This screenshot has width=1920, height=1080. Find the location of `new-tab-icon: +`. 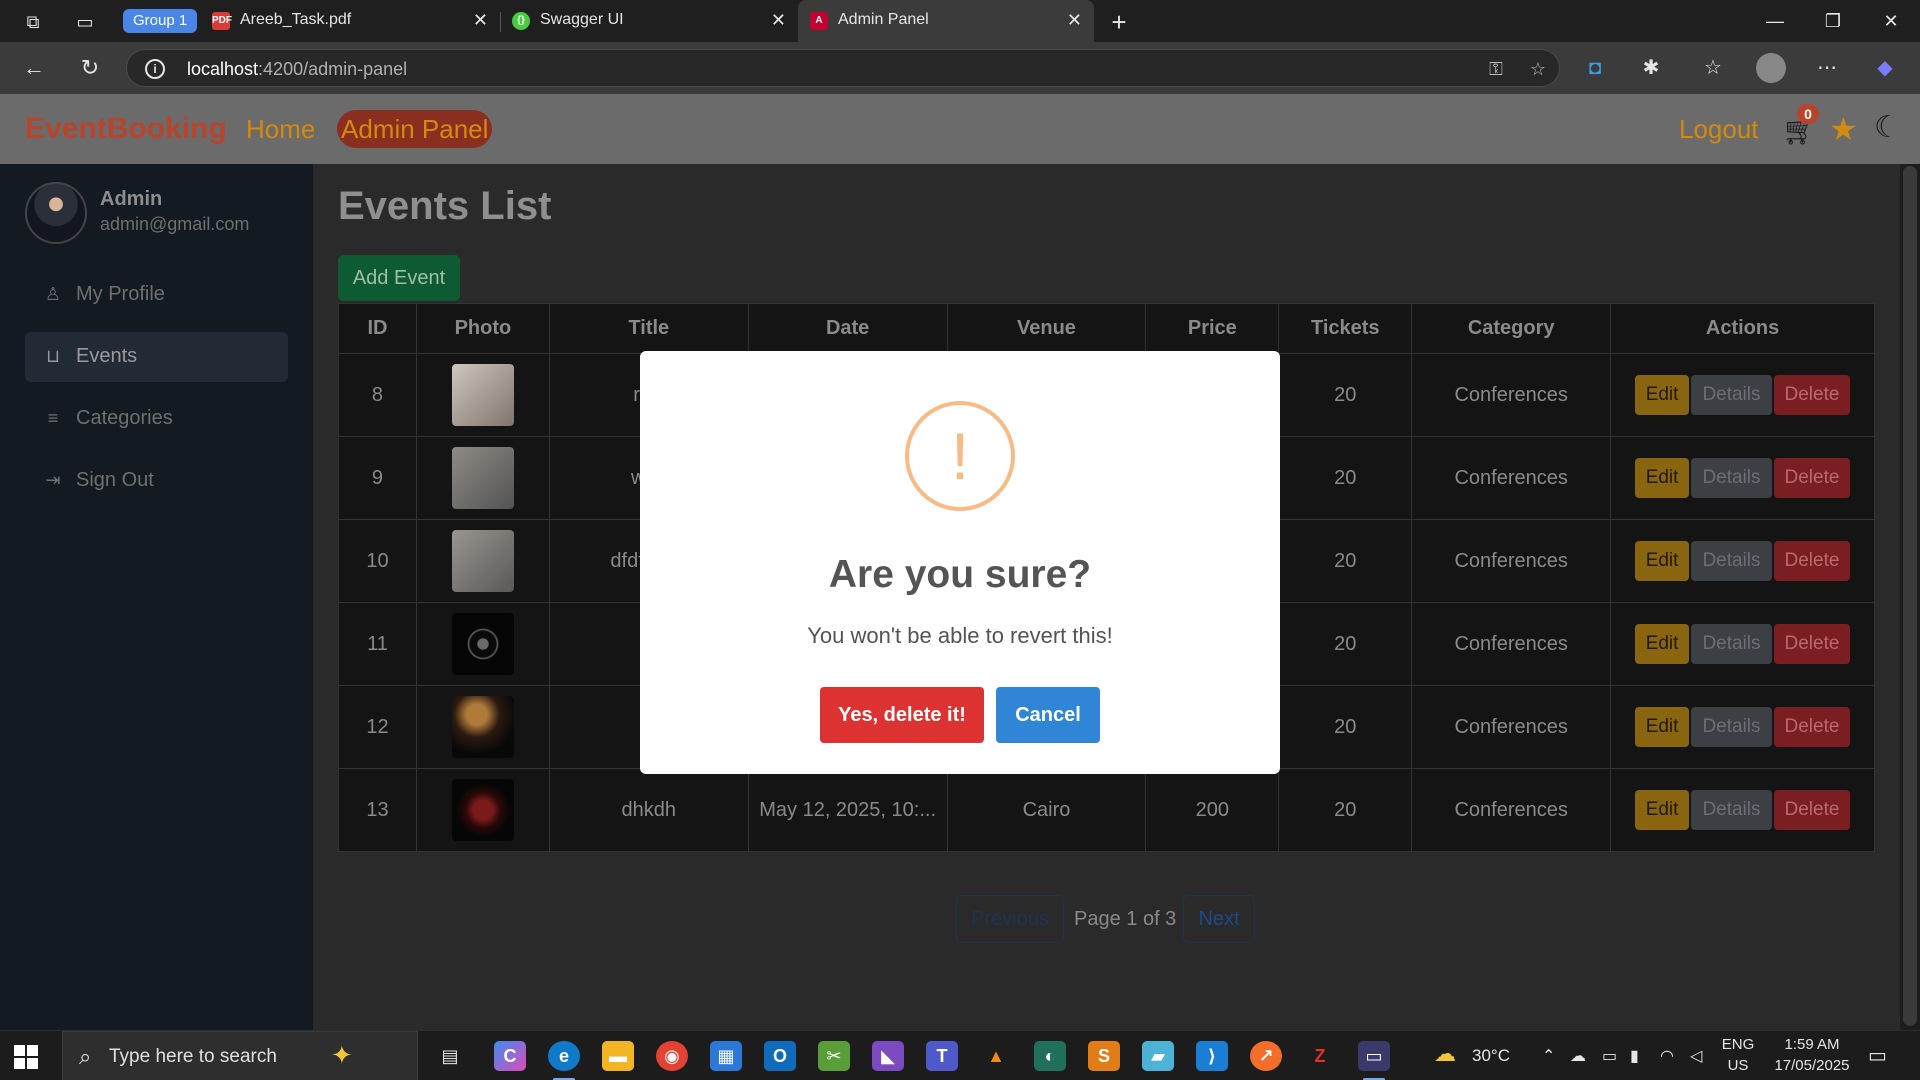

new-tab-icon: + is located at coordinates (1119, 22).